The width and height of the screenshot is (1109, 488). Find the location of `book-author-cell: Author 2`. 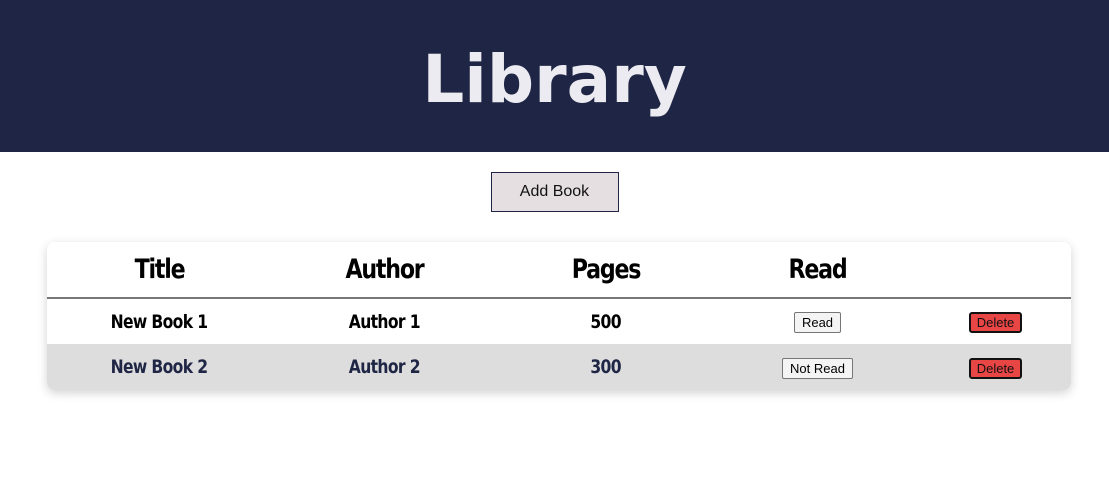

book-author-cell: Author 2 is located at coordinates (384, 367).